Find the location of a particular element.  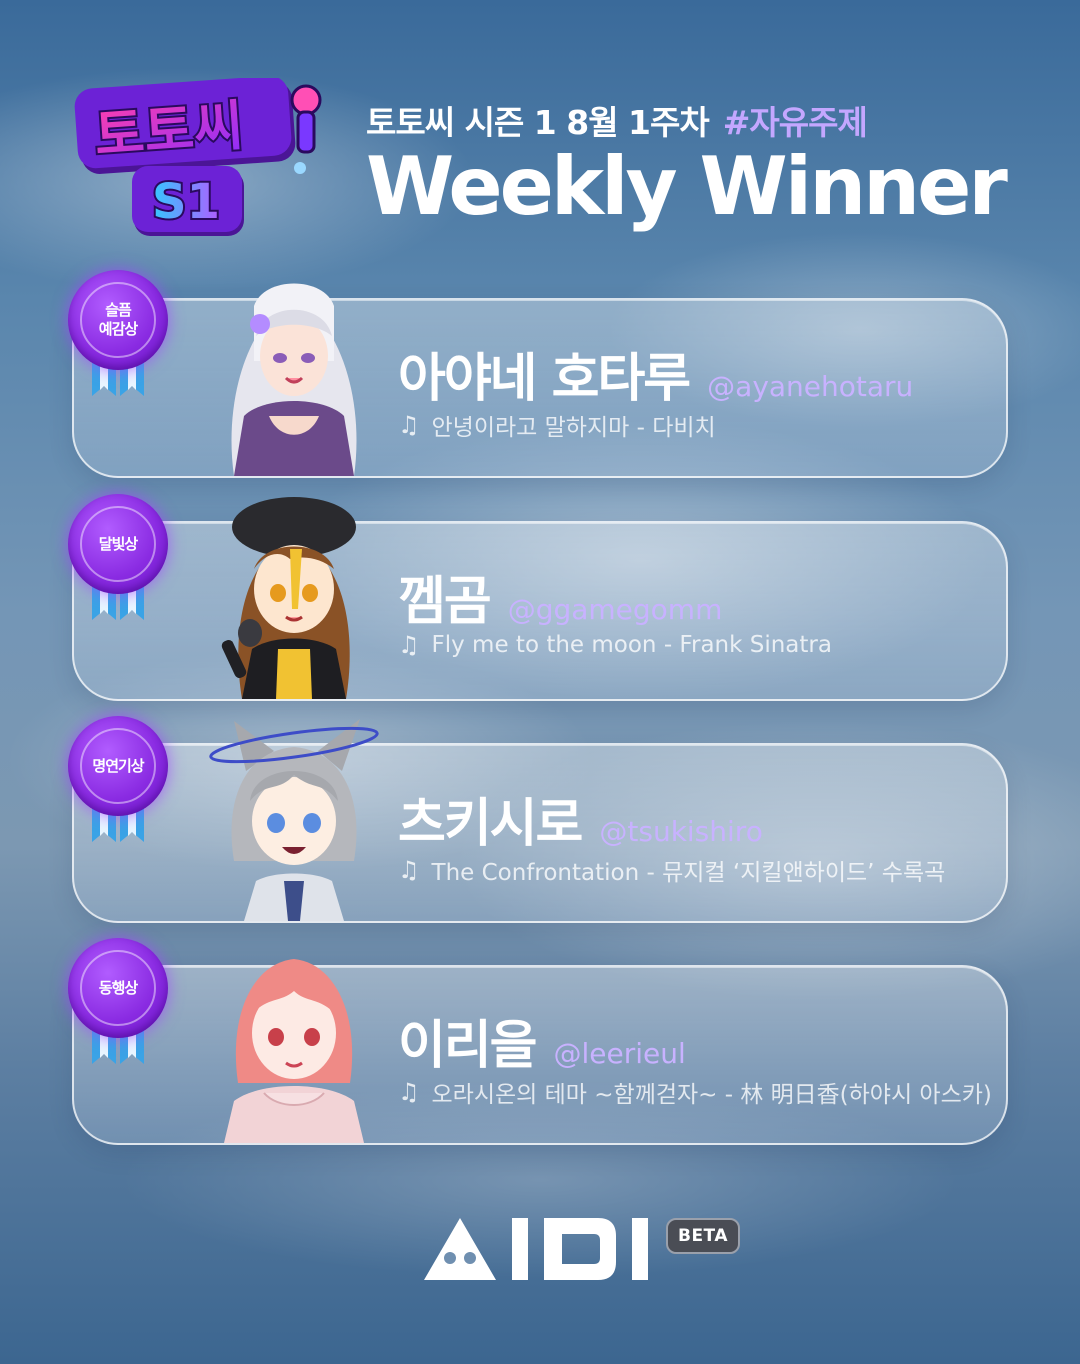

winner-name-line: 아야네 호타루 @ayanehotaru is located at coordinates (655, 373).